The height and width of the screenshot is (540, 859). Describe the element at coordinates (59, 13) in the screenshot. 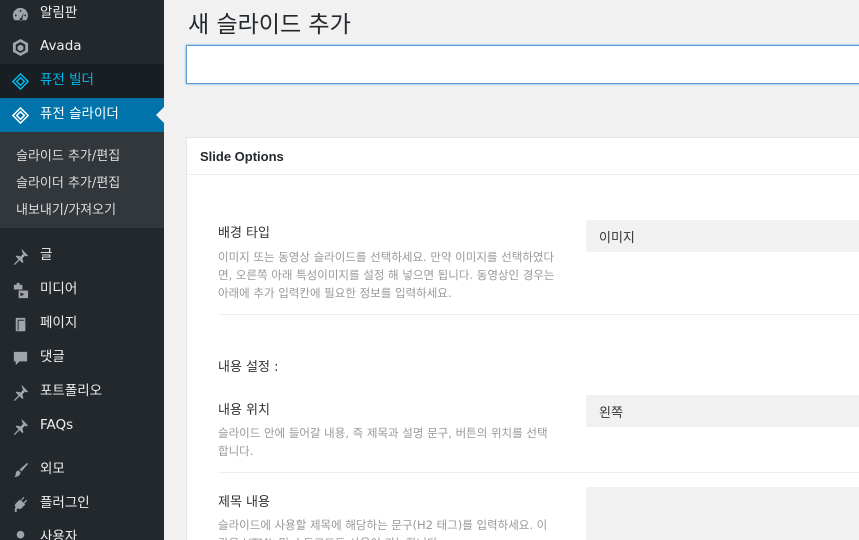

I see `menu-label: 알림판` at that location.